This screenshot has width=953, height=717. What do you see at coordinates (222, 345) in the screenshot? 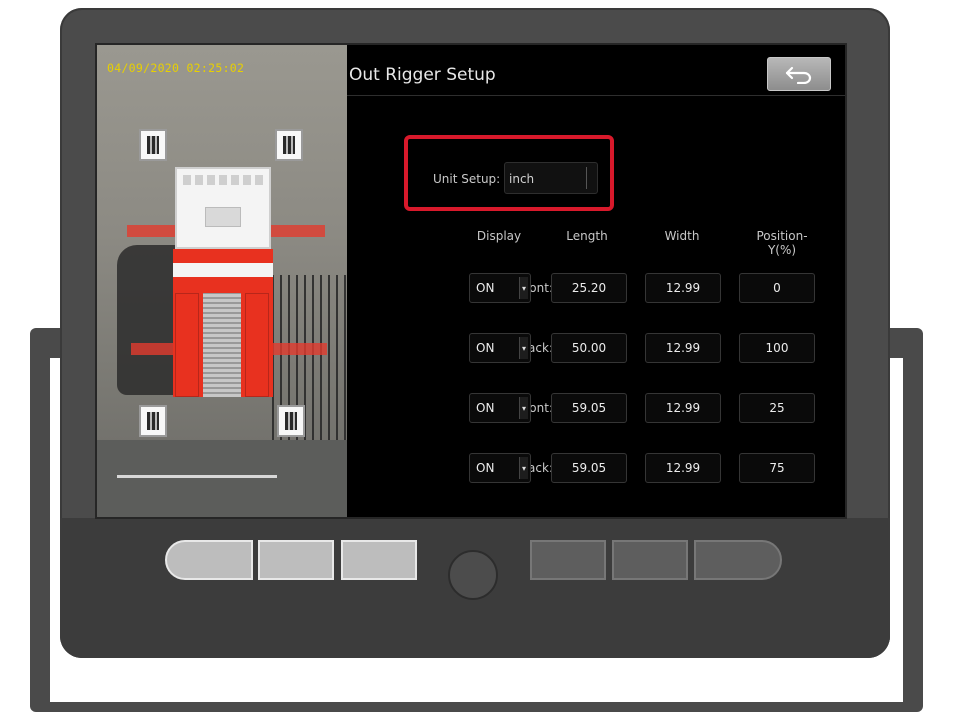
I see `truck-ladder` at bounding box center [222, 345].